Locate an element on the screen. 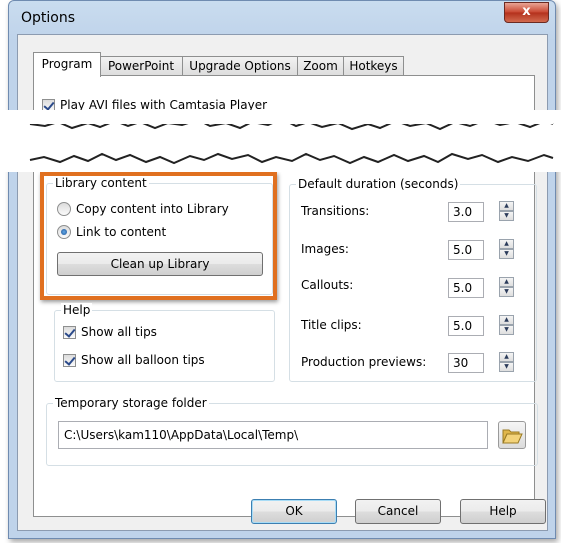 This screenshot has width=561, height=543. tab-hotkeys: Hotkeys is located at coordinates (373, 66).